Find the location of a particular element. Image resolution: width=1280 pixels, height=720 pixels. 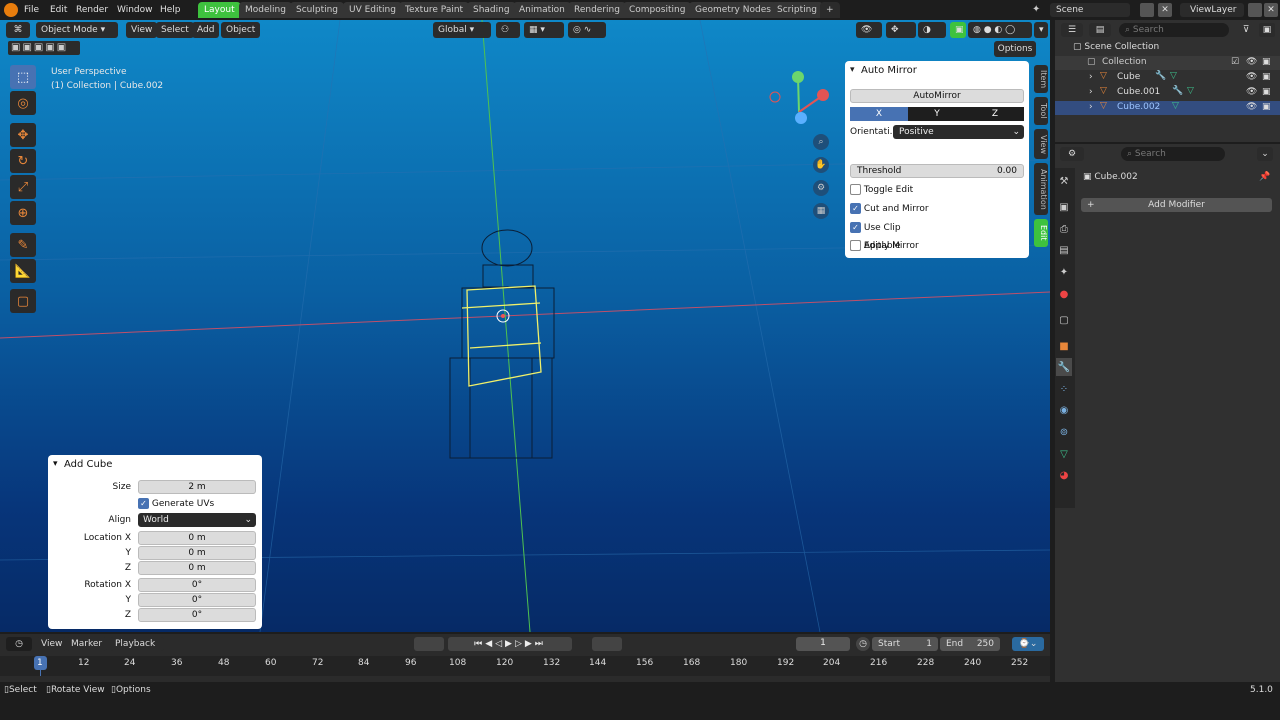

collection-checkbox-icon: ☑ is located at coordinates (1235, 62).